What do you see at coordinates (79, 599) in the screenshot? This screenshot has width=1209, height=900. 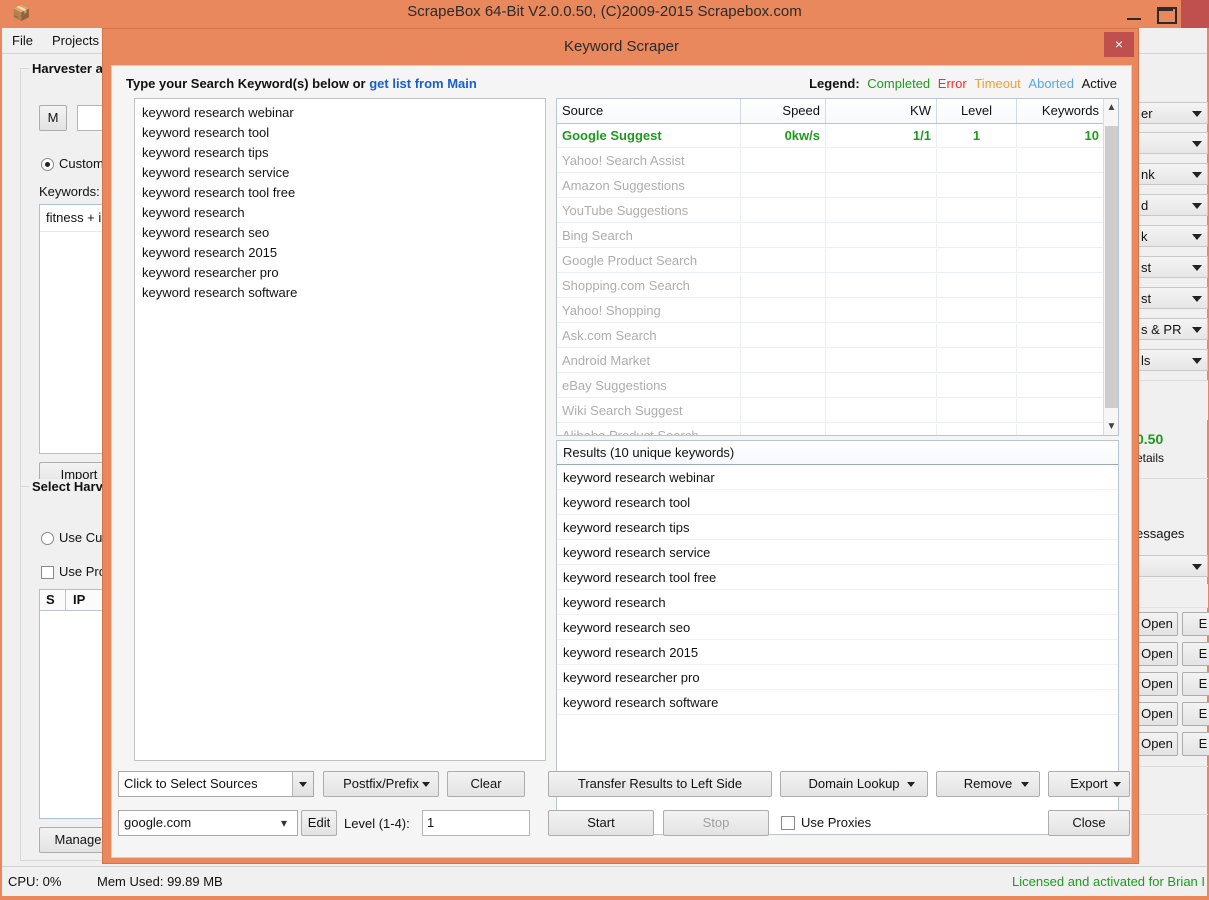 I see `proxy-col-ip: IP` at bounding box center [79, 599].